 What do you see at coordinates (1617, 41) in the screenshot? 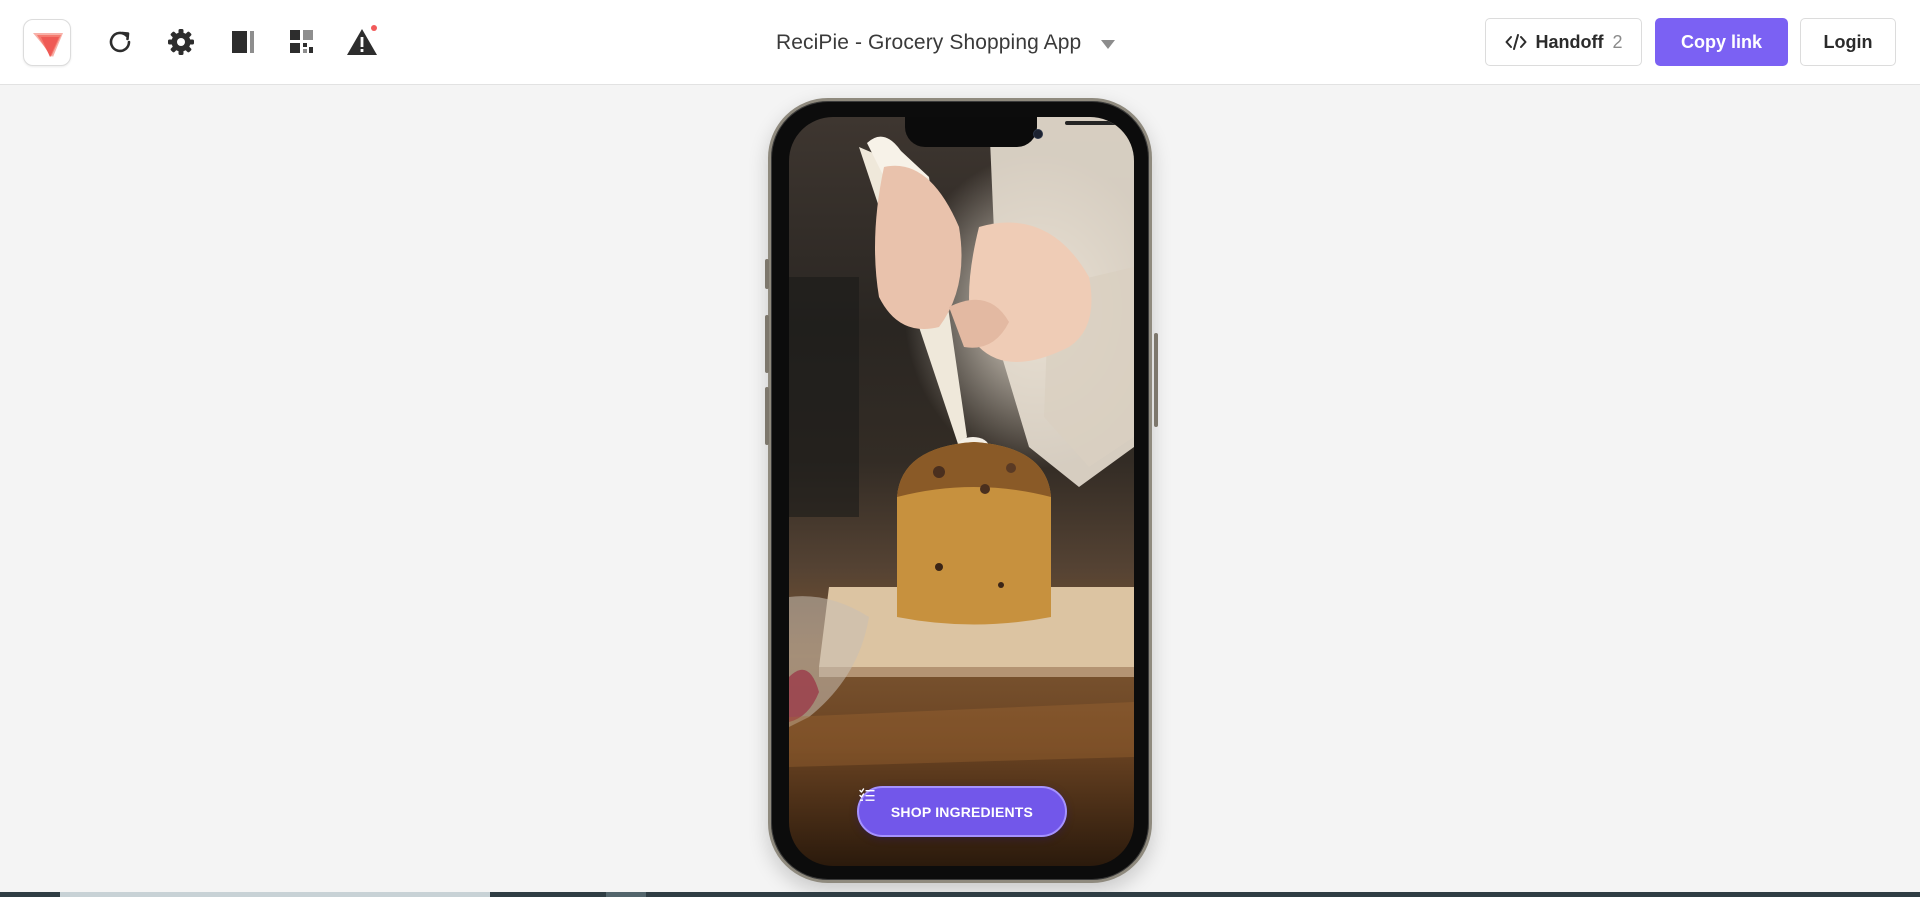
I see `handoff-count: 2` at bounding box center [1617, 41].